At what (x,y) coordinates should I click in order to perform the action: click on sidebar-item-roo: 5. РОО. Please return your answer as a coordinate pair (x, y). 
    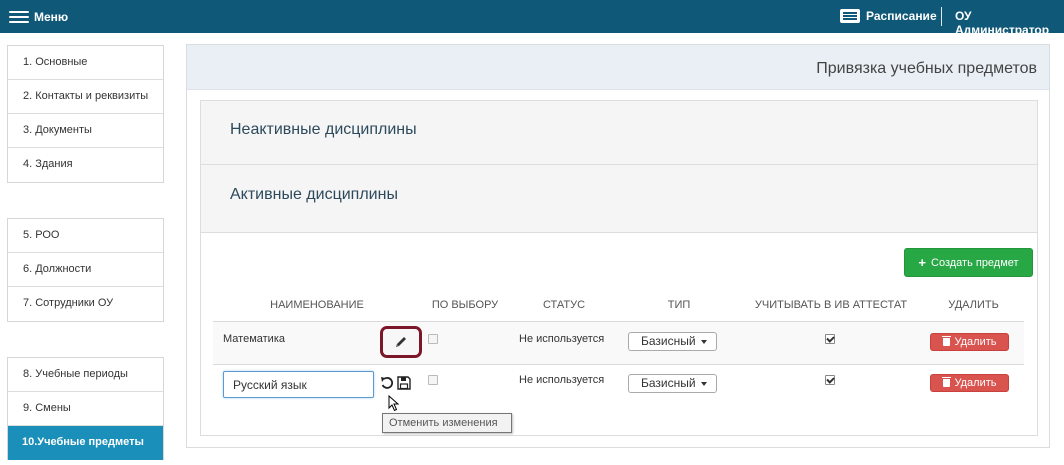
    Looking at the image, I should click on (85, 236).